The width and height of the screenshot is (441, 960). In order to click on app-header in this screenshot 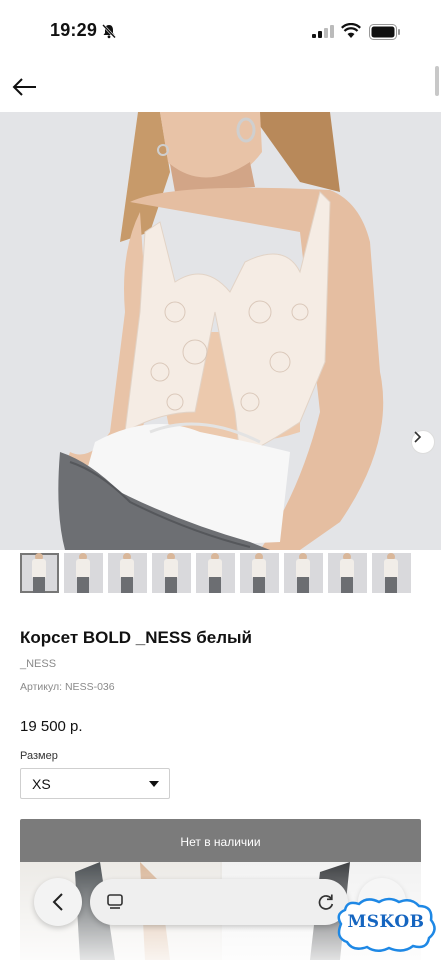, I will do `click(220, 87)`.